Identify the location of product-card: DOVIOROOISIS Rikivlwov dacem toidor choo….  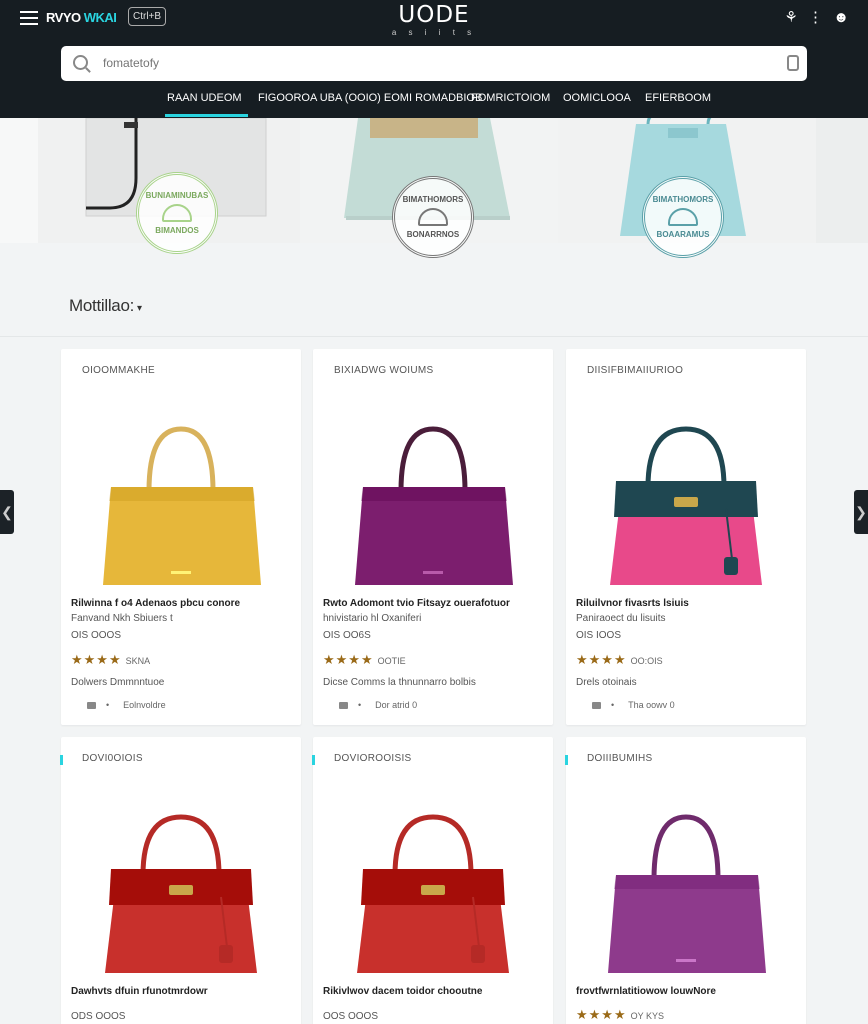
(432, 880).